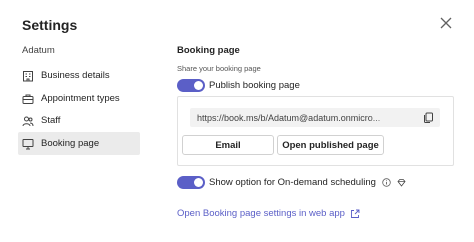 This screenshot has height=242, width=474. Describe the element at coordinates (28, 76) in the screenshot. I see `building-icon` at that location.